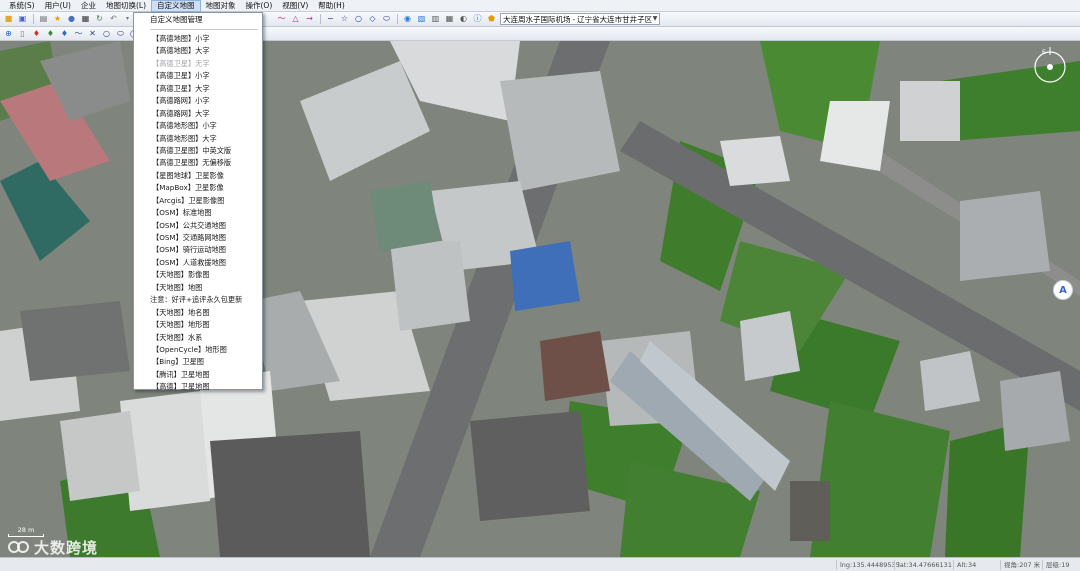  I want to click on custom-map-item: 【天地图】水系, so click(198, 338).